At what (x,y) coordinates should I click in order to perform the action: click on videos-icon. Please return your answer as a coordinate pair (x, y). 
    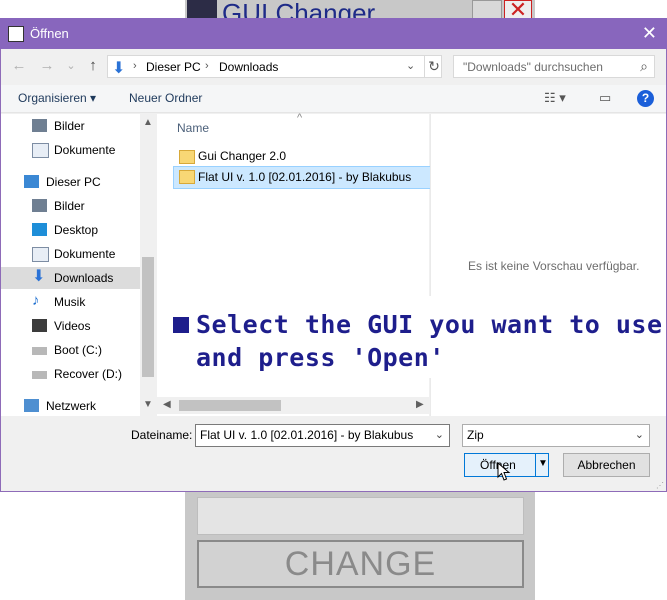
    Looking at the image, I should click on (39, 325).